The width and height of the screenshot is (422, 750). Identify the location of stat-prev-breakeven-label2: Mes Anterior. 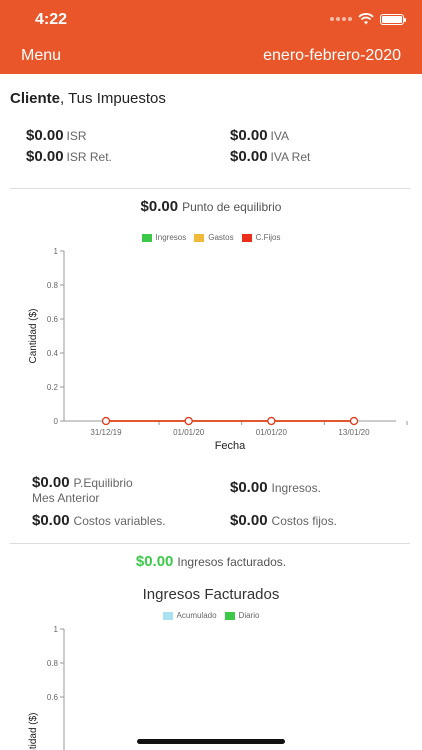
(66, 498).